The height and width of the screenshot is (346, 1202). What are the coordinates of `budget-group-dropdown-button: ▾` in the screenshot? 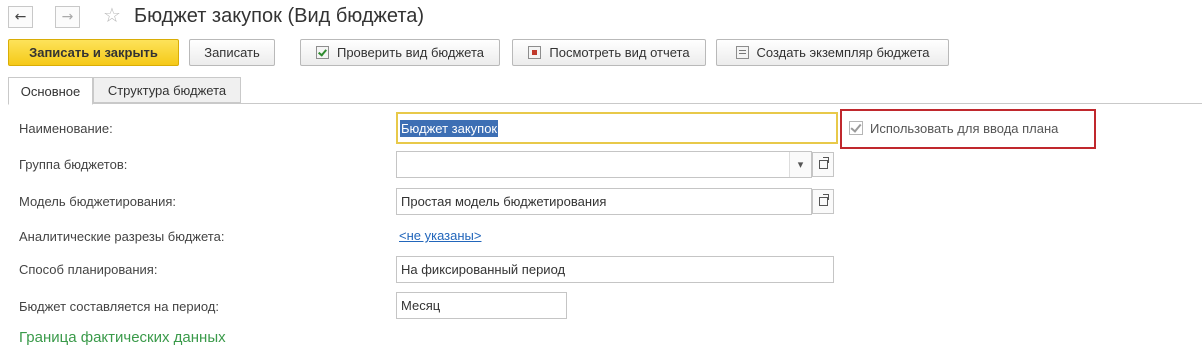 It's located at (800, 164).